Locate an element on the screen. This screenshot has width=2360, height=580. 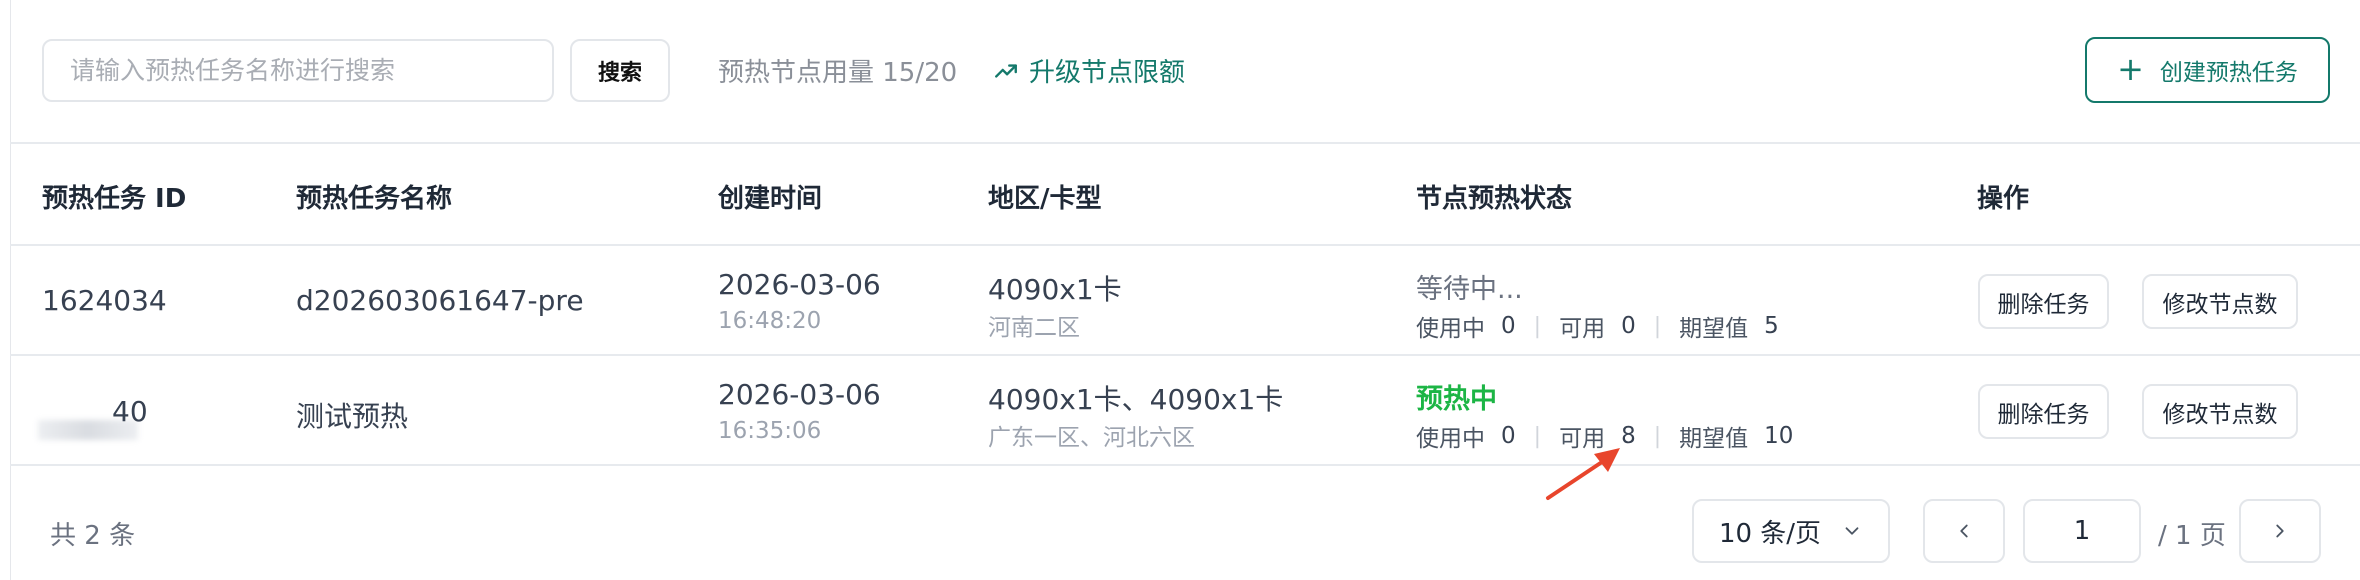
table-top-border is located at coordinates (1185, 143).